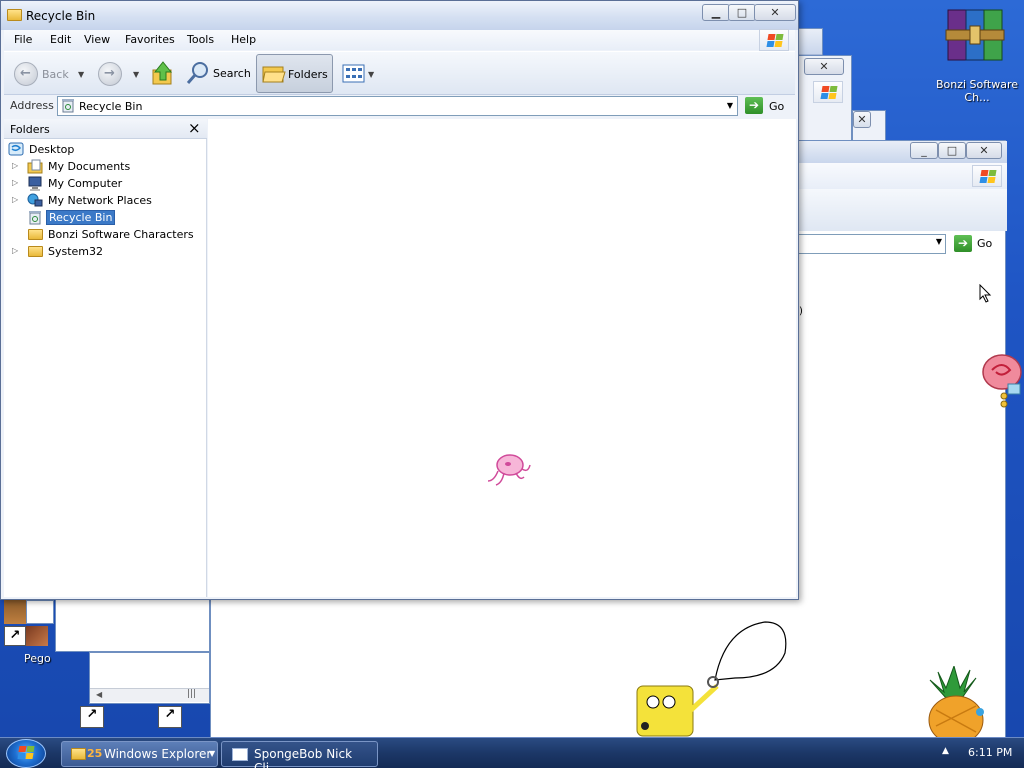 The width and height of the screenshot is (1024, 768). Describe the element at coordinates (97, 39) in the screenshot. I see `menu-view: View` at that location.